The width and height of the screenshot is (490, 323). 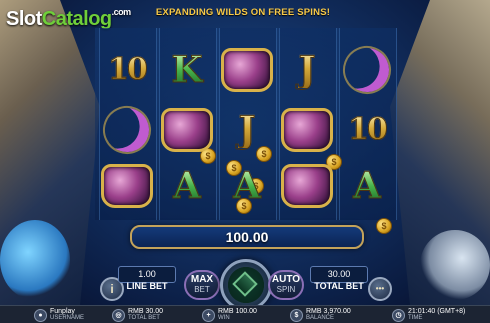 What do you see at coordinates (202, 279) in the screenshot?
I see `max-bet-label: MAX` at bounding box center [202, 279].